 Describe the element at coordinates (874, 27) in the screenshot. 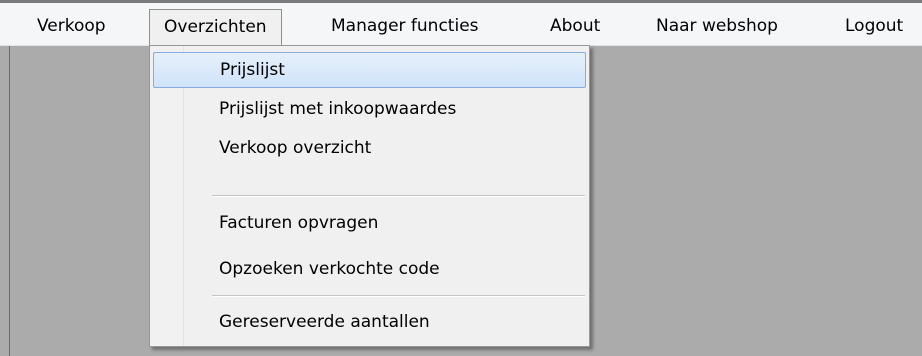

I see `menu-logout: Logout` at that location.